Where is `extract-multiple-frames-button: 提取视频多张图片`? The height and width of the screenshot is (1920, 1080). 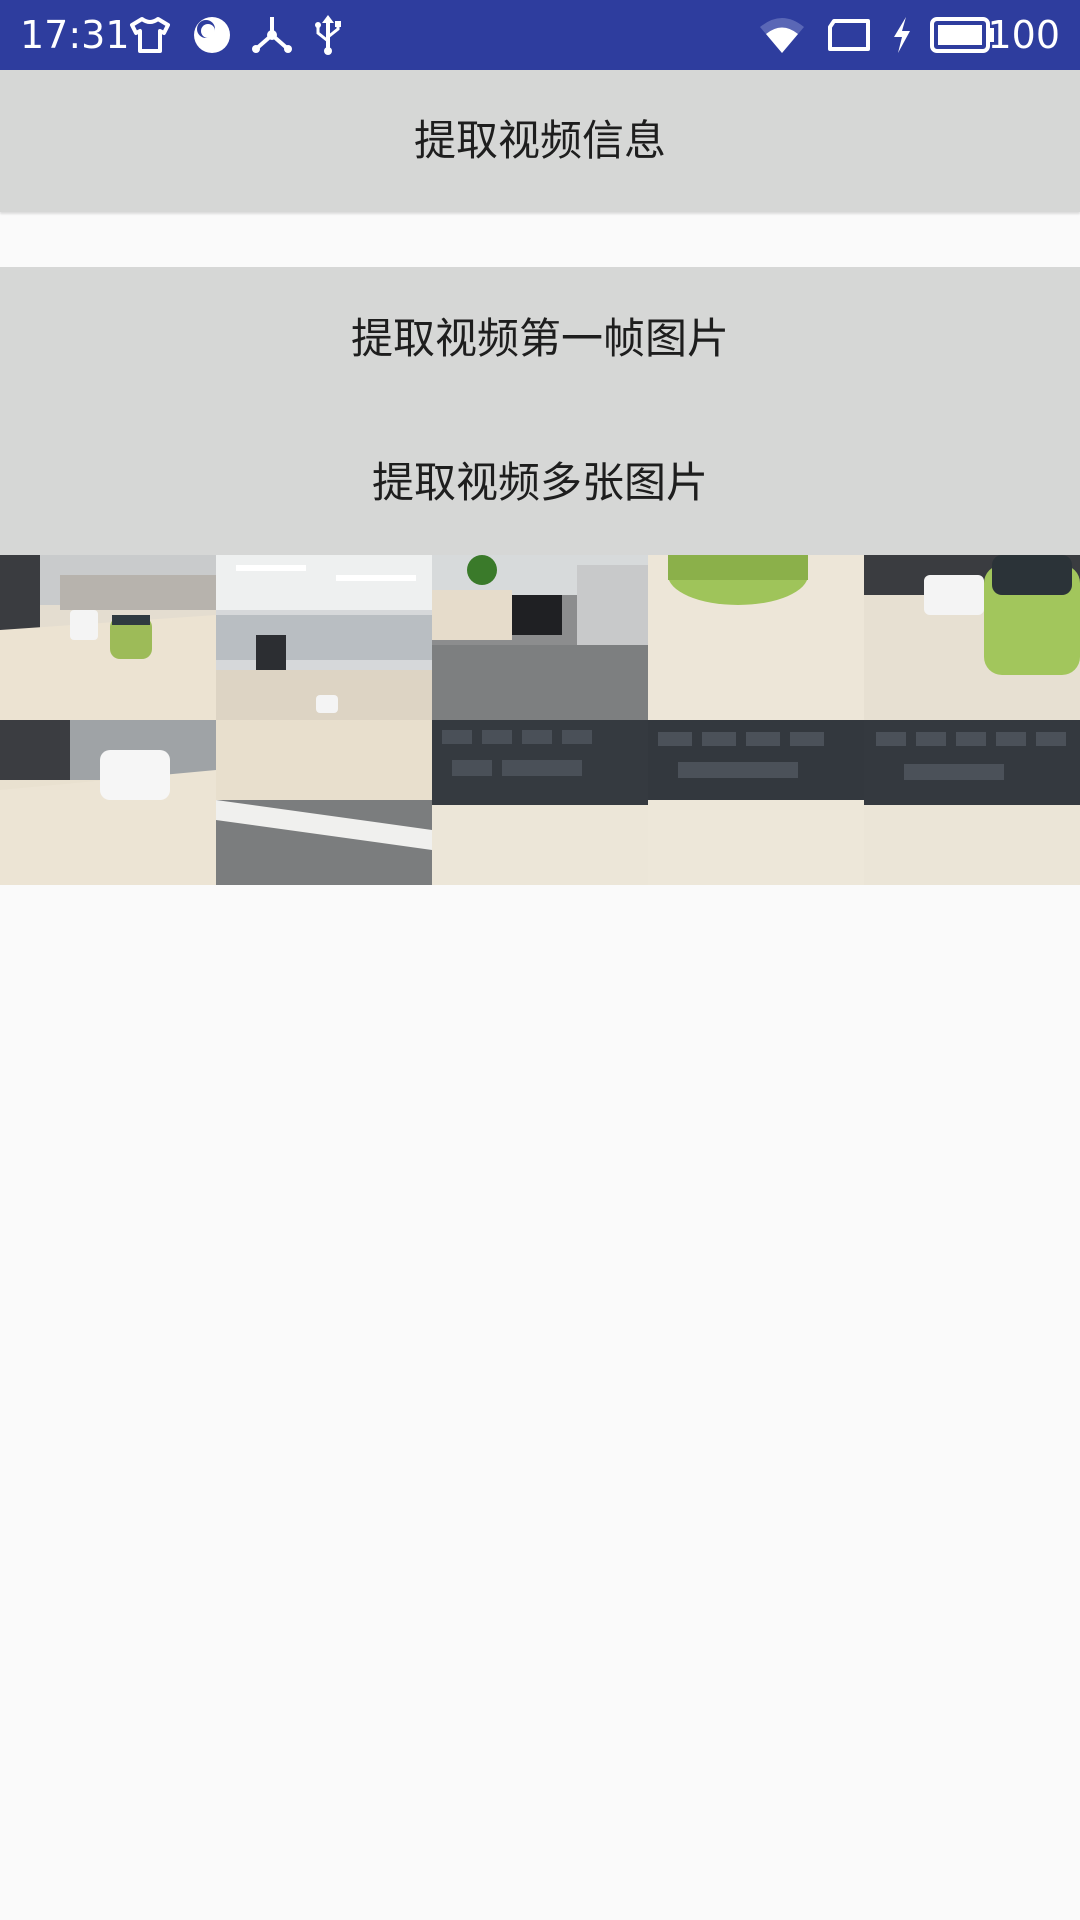
extract-multiple-frames-button: 提取视频多张图片 is located at coordinates (540, 483).